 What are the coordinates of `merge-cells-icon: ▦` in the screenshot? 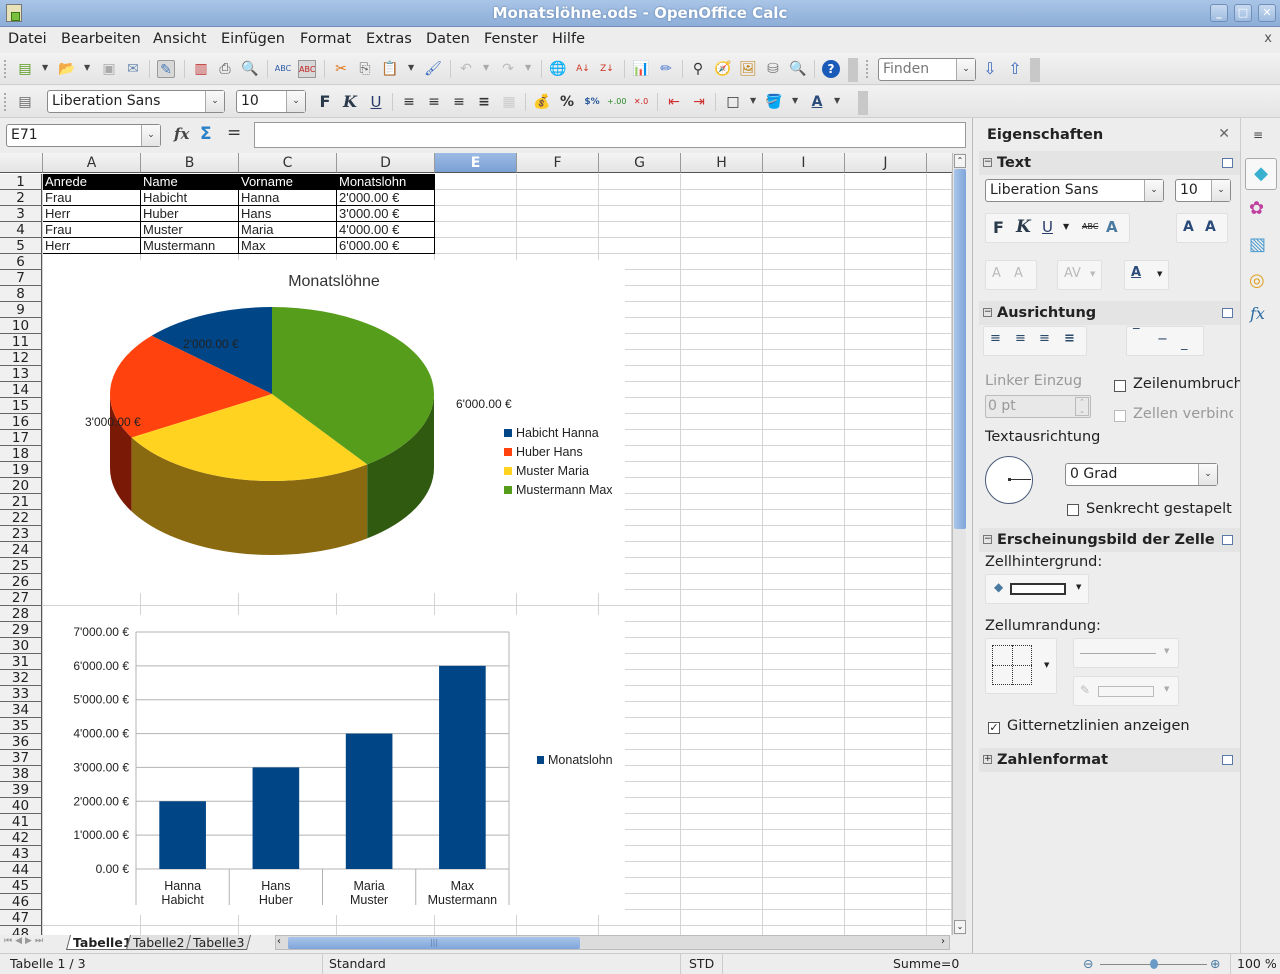 It's located at (509, 102).